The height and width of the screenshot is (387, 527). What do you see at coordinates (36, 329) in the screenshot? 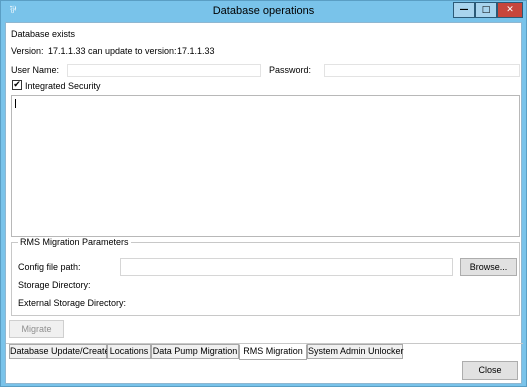
I see `migrate-button: Migrate` at bounding box center [36, 329].